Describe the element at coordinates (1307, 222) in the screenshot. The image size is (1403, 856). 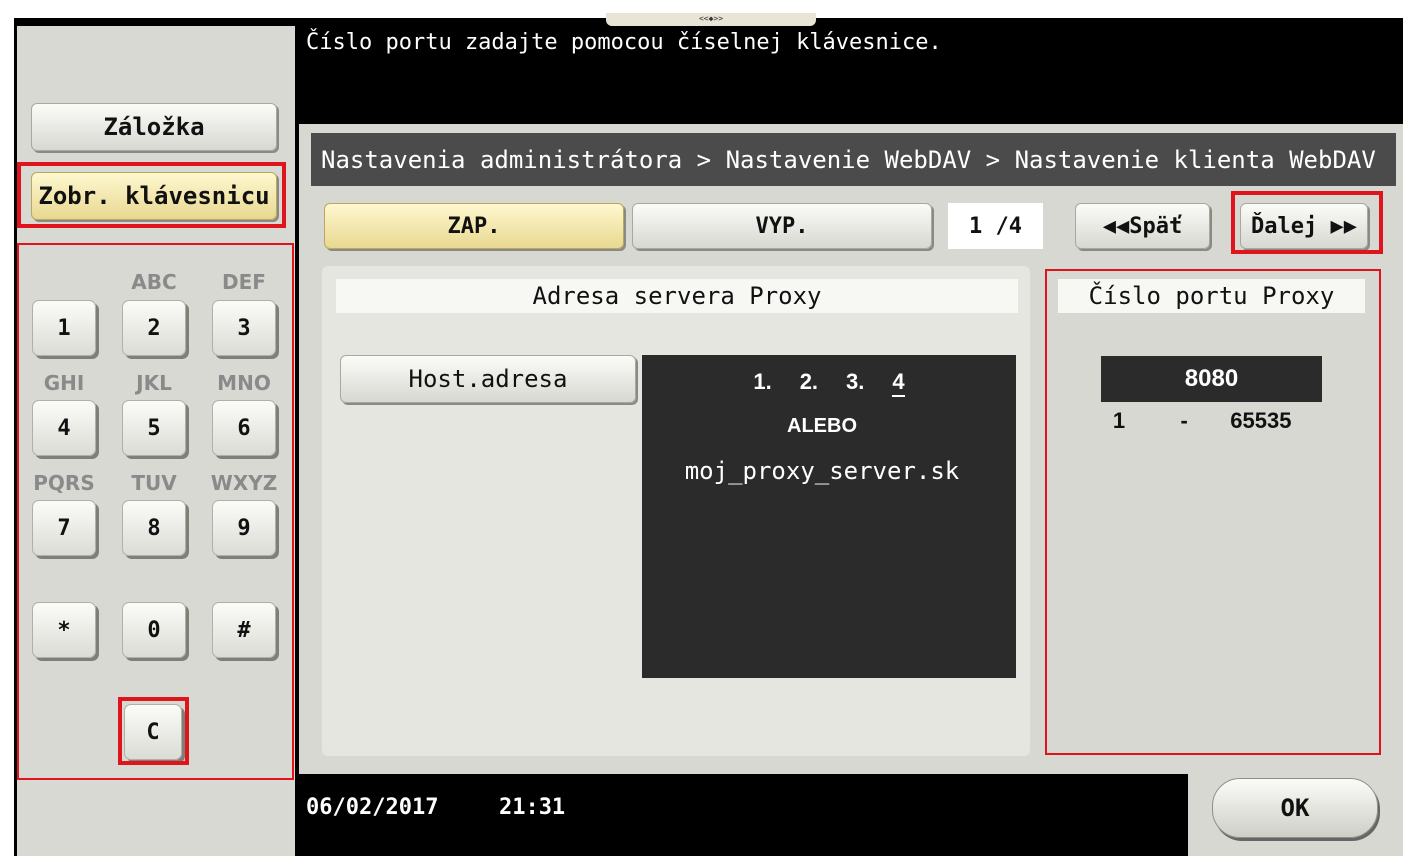
I see `highlight-next-button` at that location.